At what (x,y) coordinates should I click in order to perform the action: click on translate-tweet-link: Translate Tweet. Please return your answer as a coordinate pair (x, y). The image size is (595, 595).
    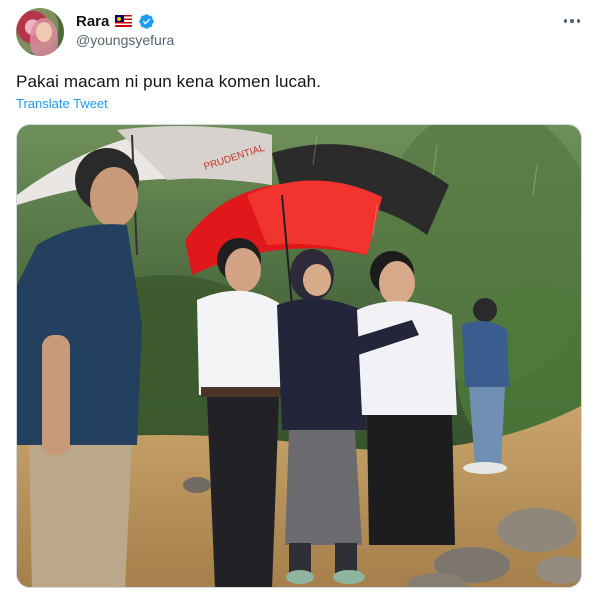
    Looking at the image, I should click on (62, 103).